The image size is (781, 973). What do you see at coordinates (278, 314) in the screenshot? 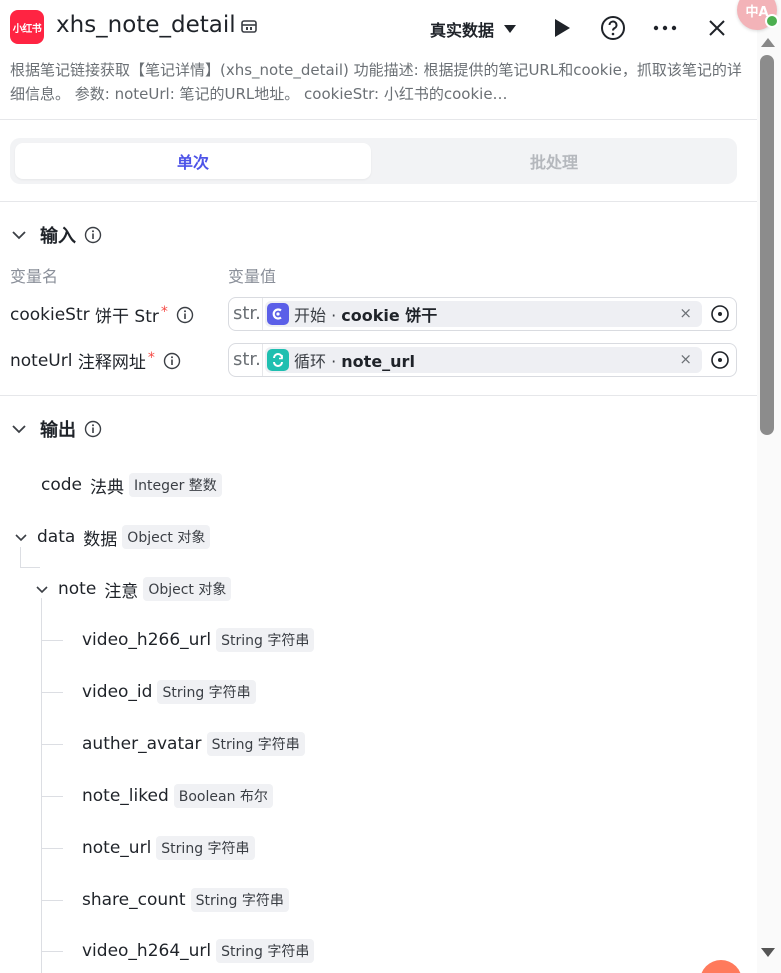
I see `start-node-icon` at bounding box center [278, 314].